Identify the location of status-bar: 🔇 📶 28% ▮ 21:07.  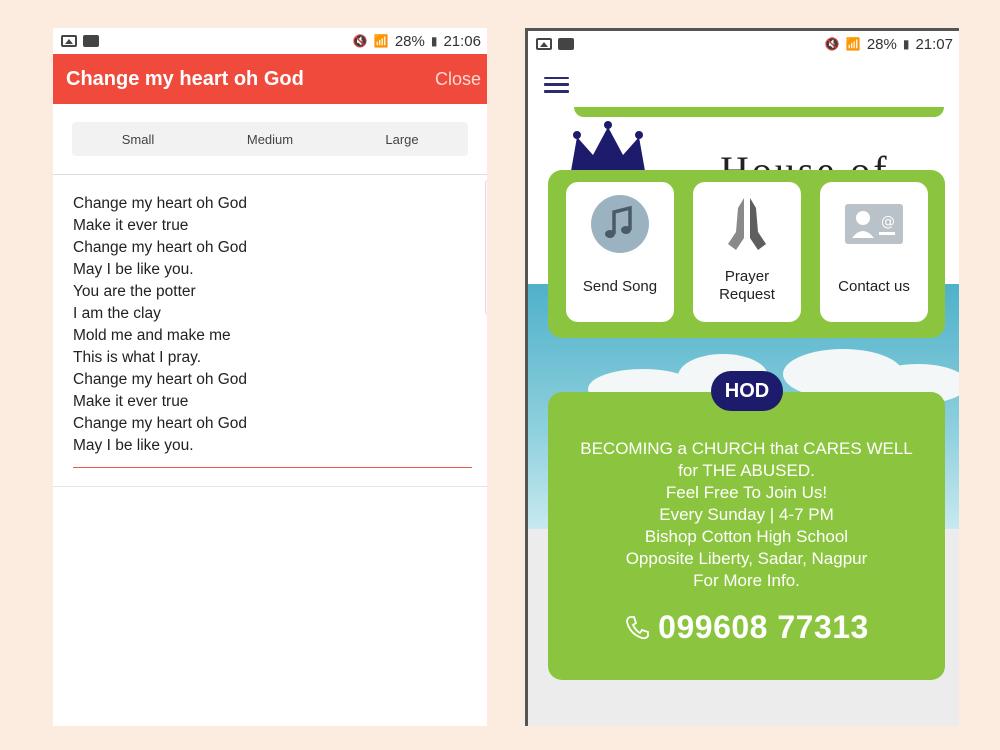
(743, 44).